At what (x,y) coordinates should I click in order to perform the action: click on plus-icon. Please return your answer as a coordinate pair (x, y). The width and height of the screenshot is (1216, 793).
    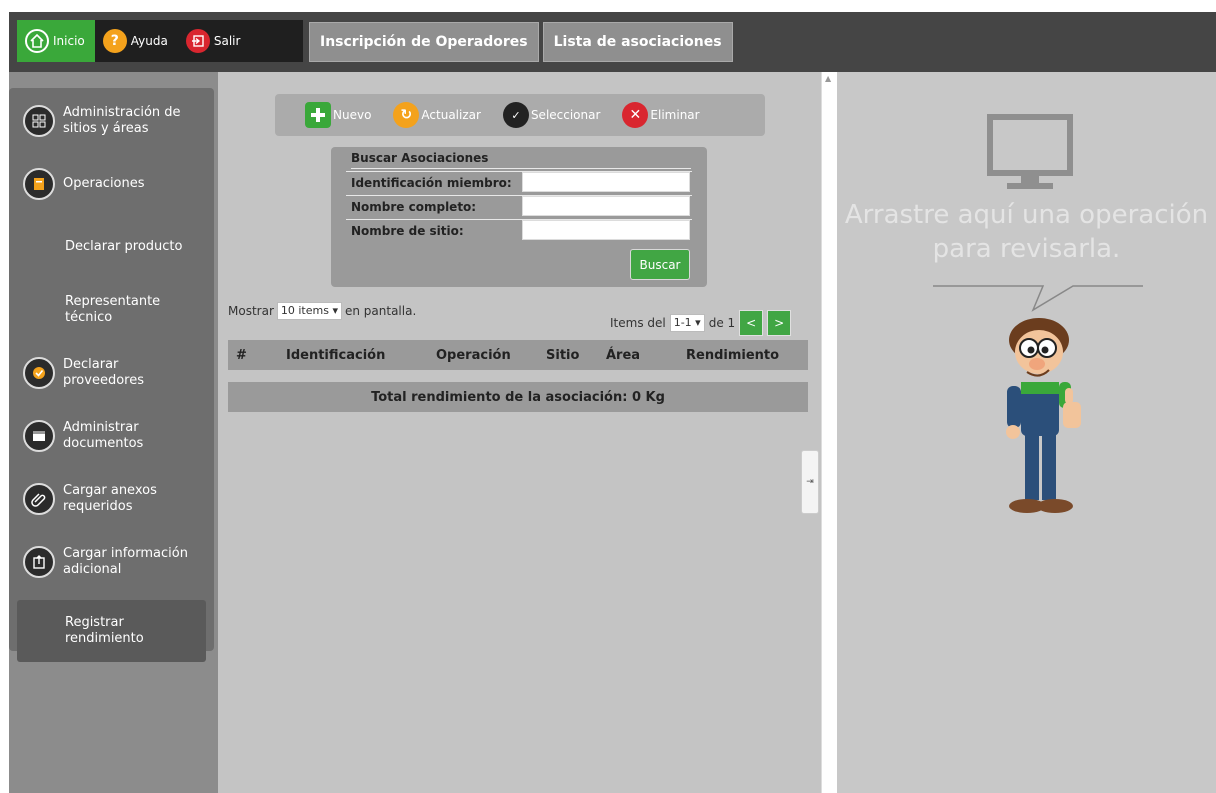
    Looking at the image, I should click on (318, 115).